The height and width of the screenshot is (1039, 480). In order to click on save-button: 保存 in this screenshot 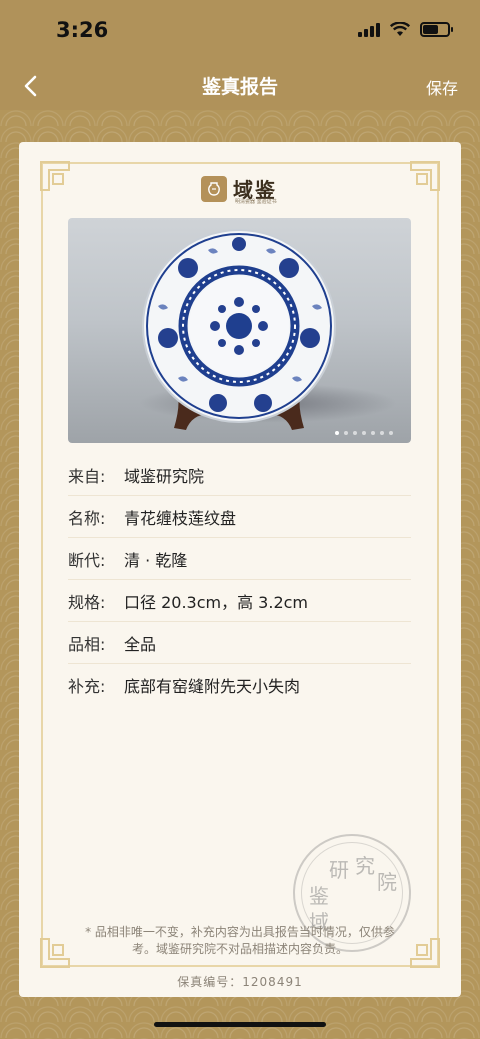, I will do `click(442, 87)`.